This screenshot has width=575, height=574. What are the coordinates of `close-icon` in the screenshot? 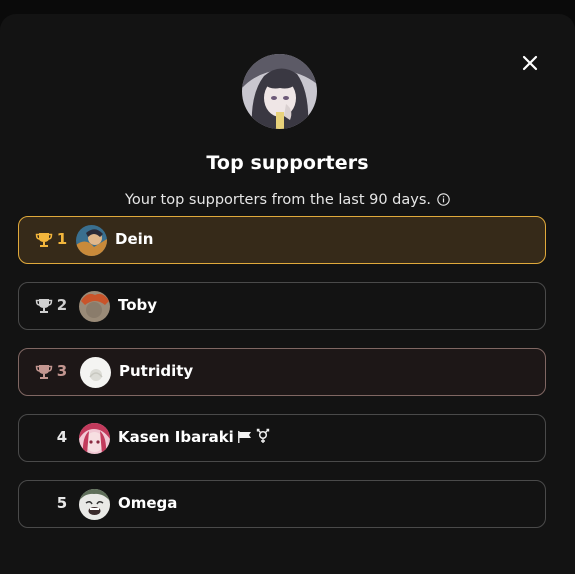 It's located at (530, 63).